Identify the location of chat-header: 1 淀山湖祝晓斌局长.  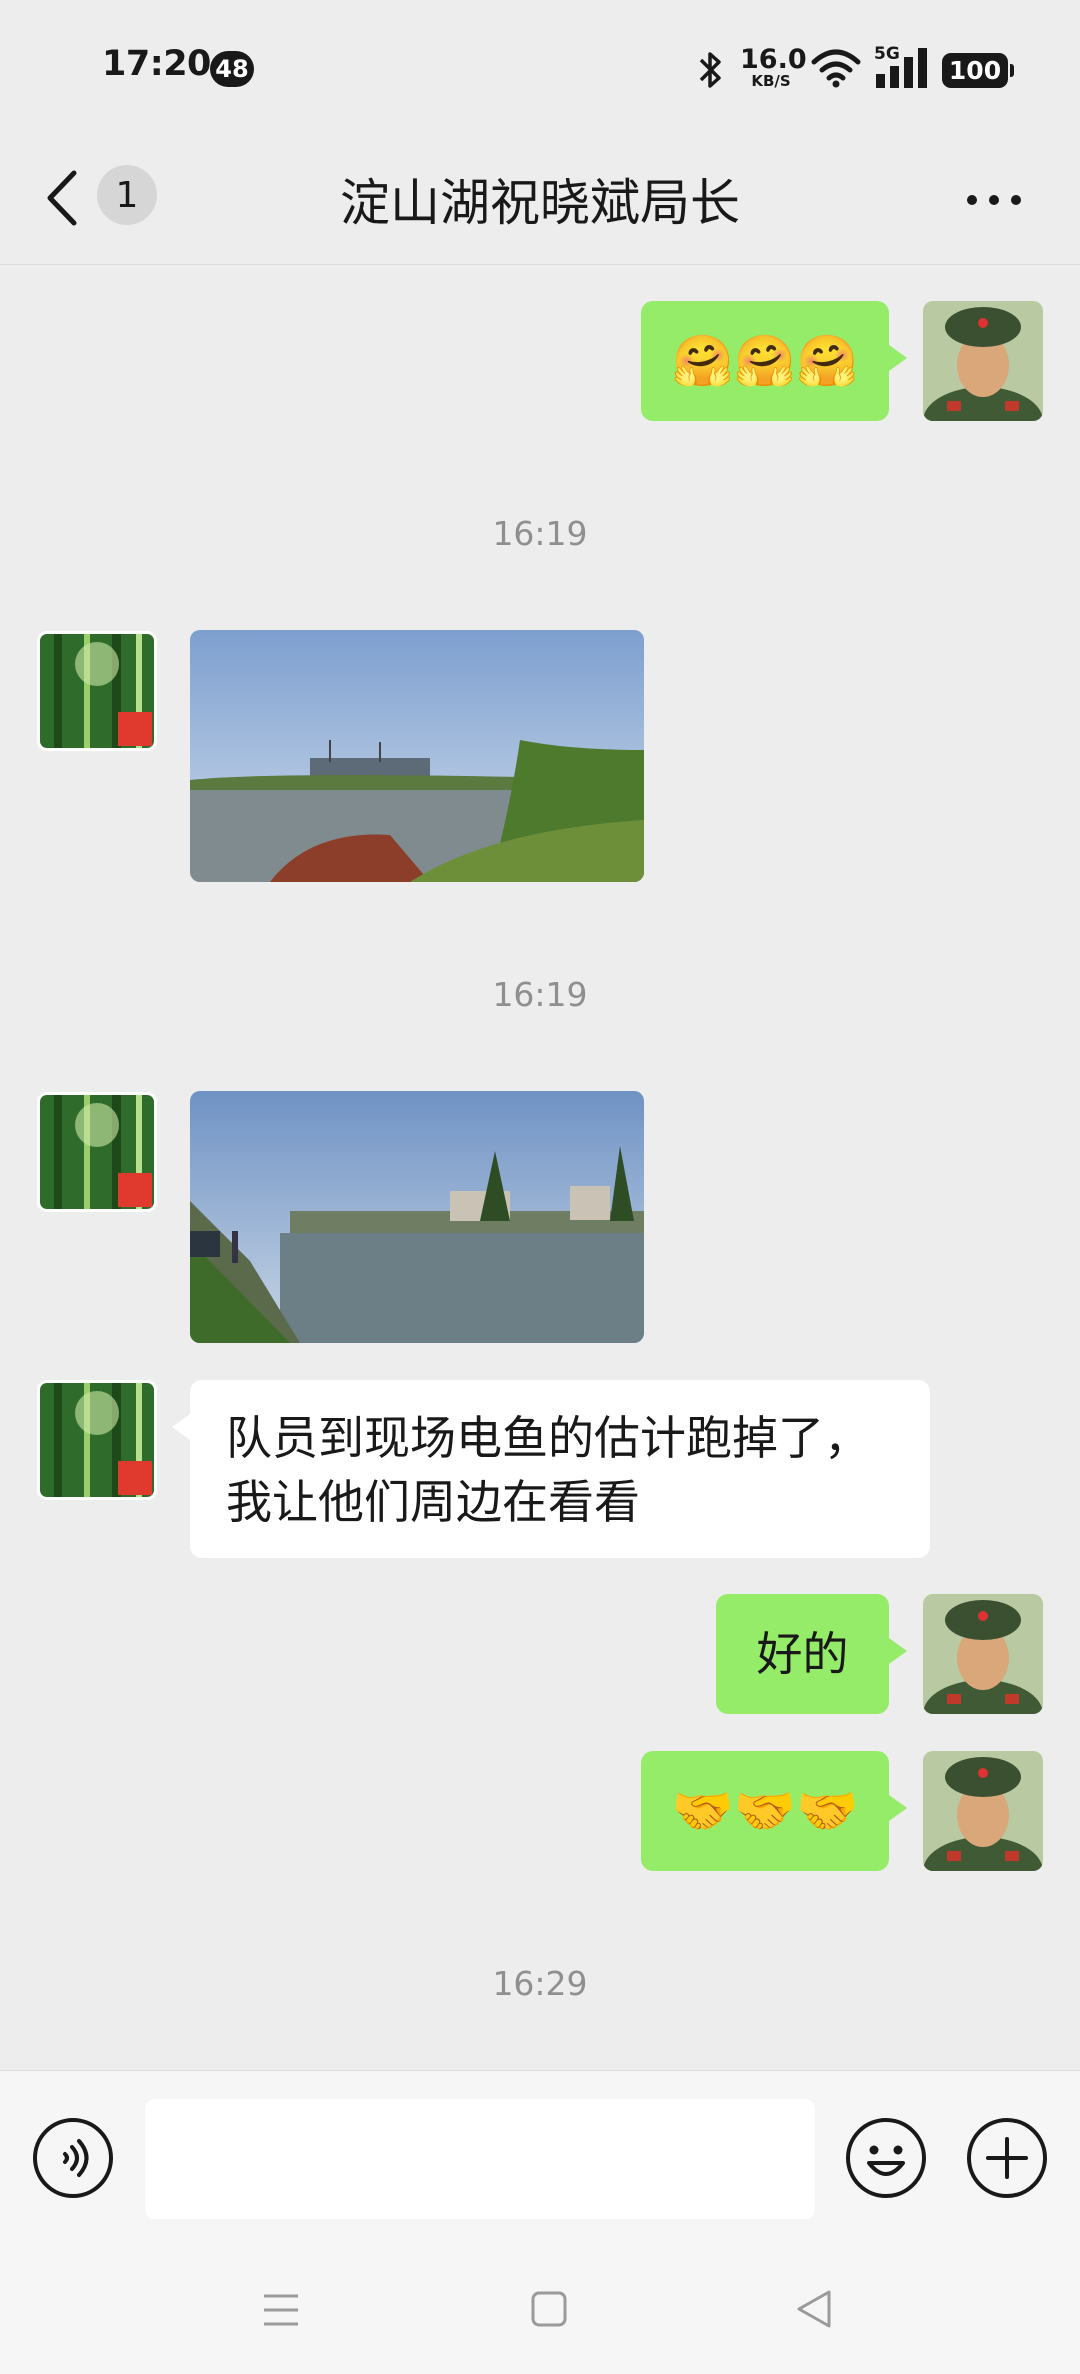
(540, 200).